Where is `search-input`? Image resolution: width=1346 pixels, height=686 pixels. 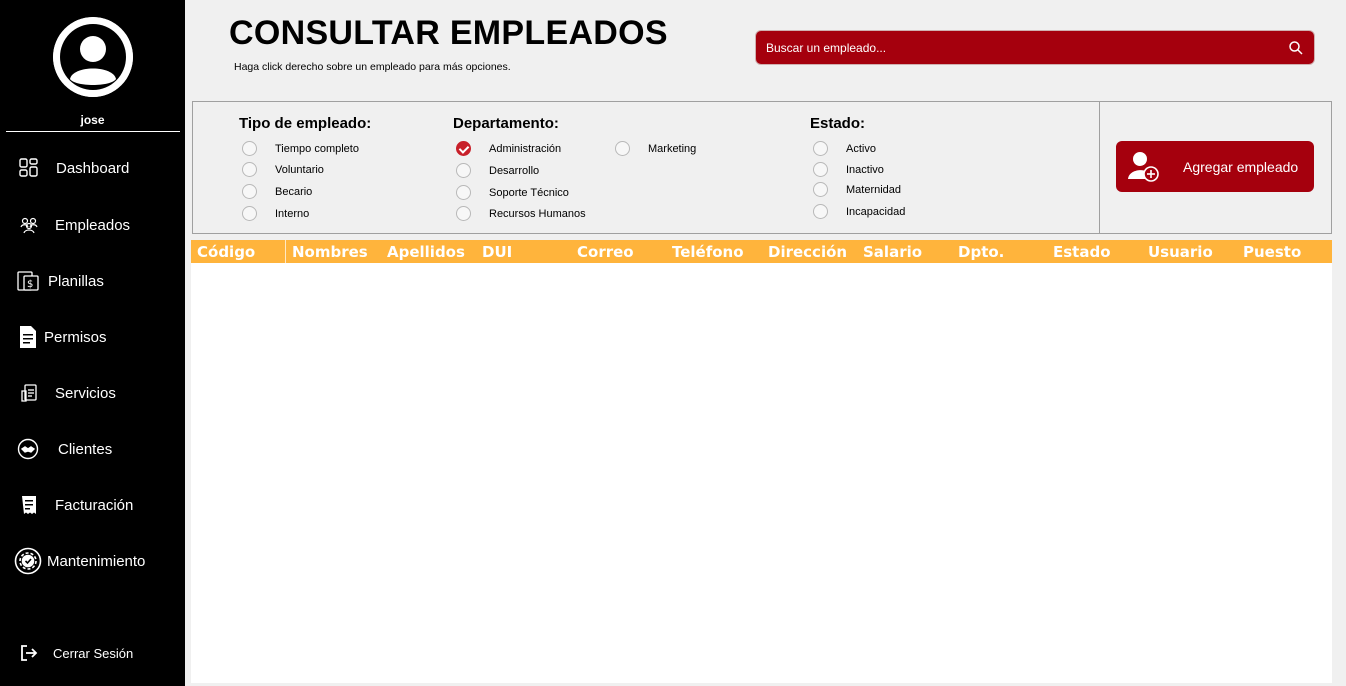 search-input is located at coordinates (1021, 48).